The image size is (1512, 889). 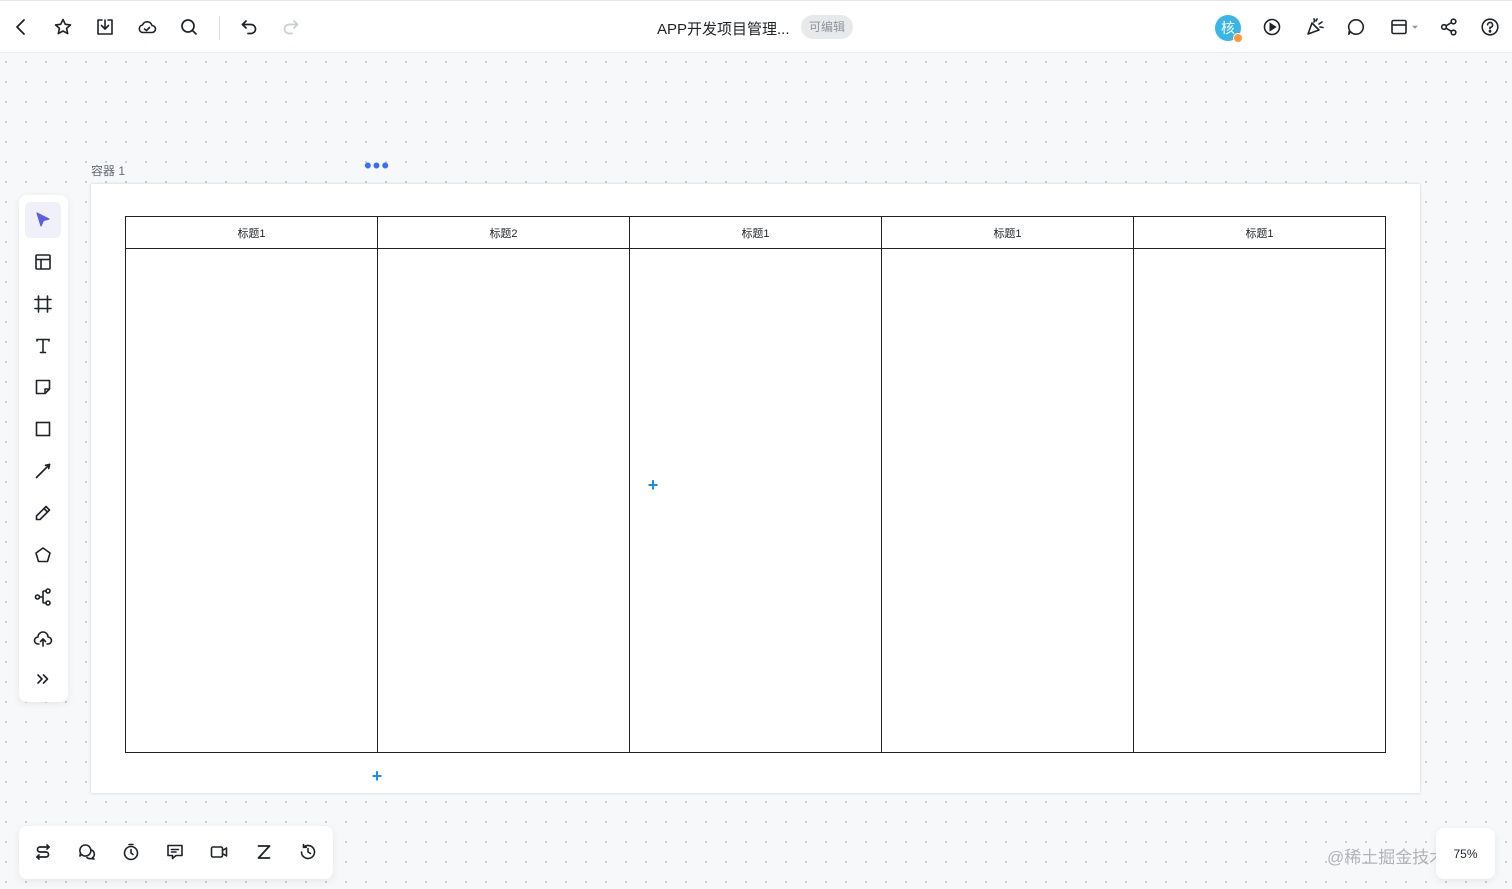 I want to click on top-bar: APP开发项目管理... 可编辑 核, so click(x=756, y=26).